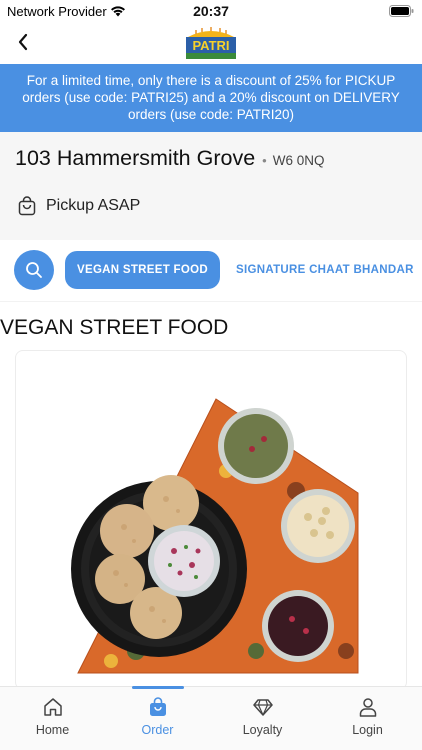  I want to click on bag-icon, so click(157, 706).